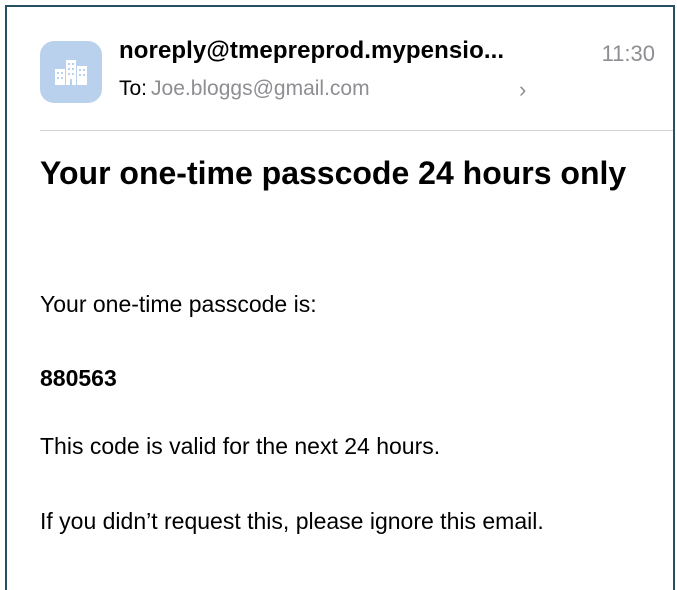 The image size is (677, 590). What do you see at coordinates (133, 88) in the screenshot?
I see `to-label: To:` at bounding box center [133, 88].